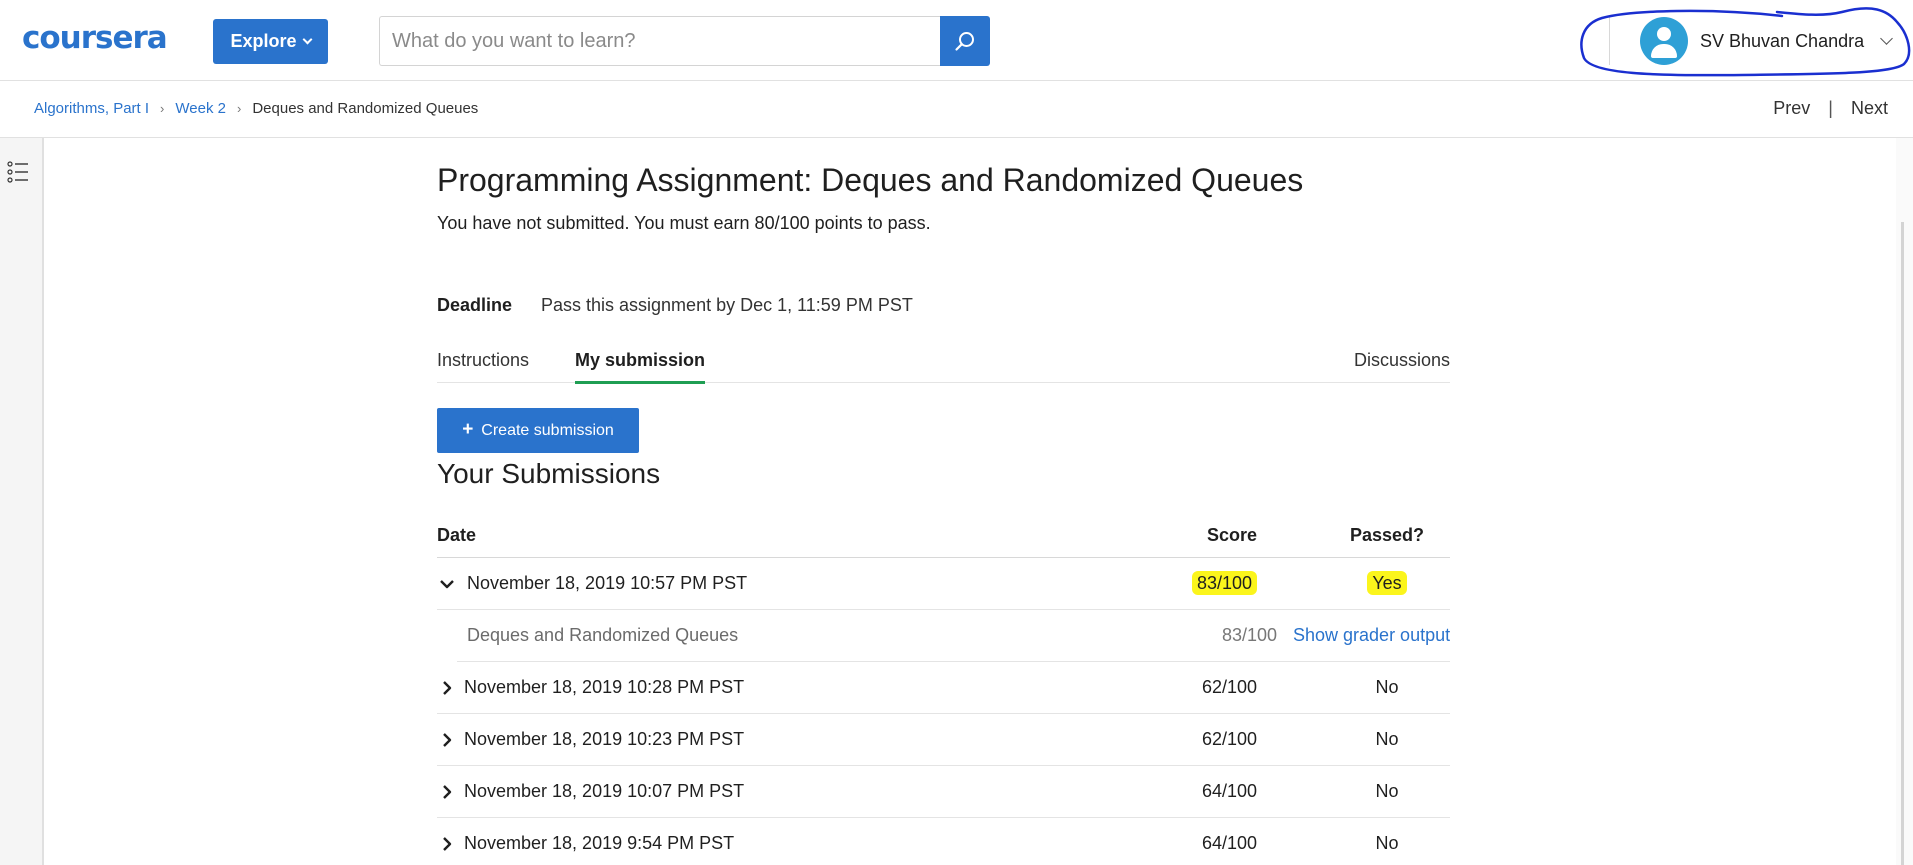 Image resolution: width=1913 pixels, height=865 pixels. Describe the element at coordinates (943, 362) in the screenshot. I see `assignment-tabs: Instructions My submission Discussions` at that location.